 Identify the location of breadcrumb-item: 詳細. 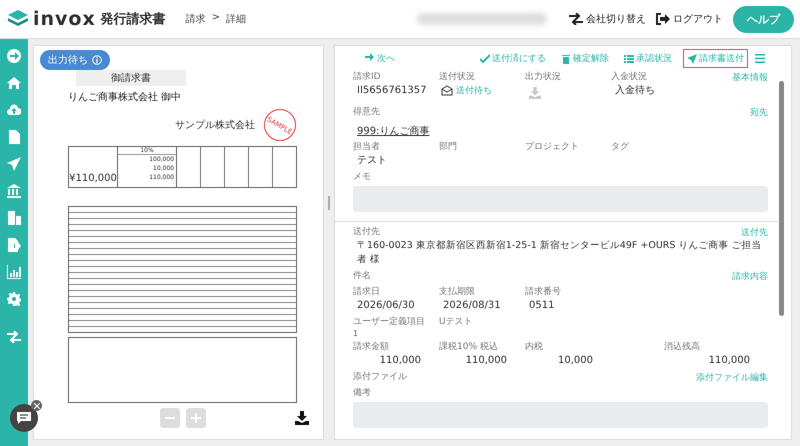
(236, 19).